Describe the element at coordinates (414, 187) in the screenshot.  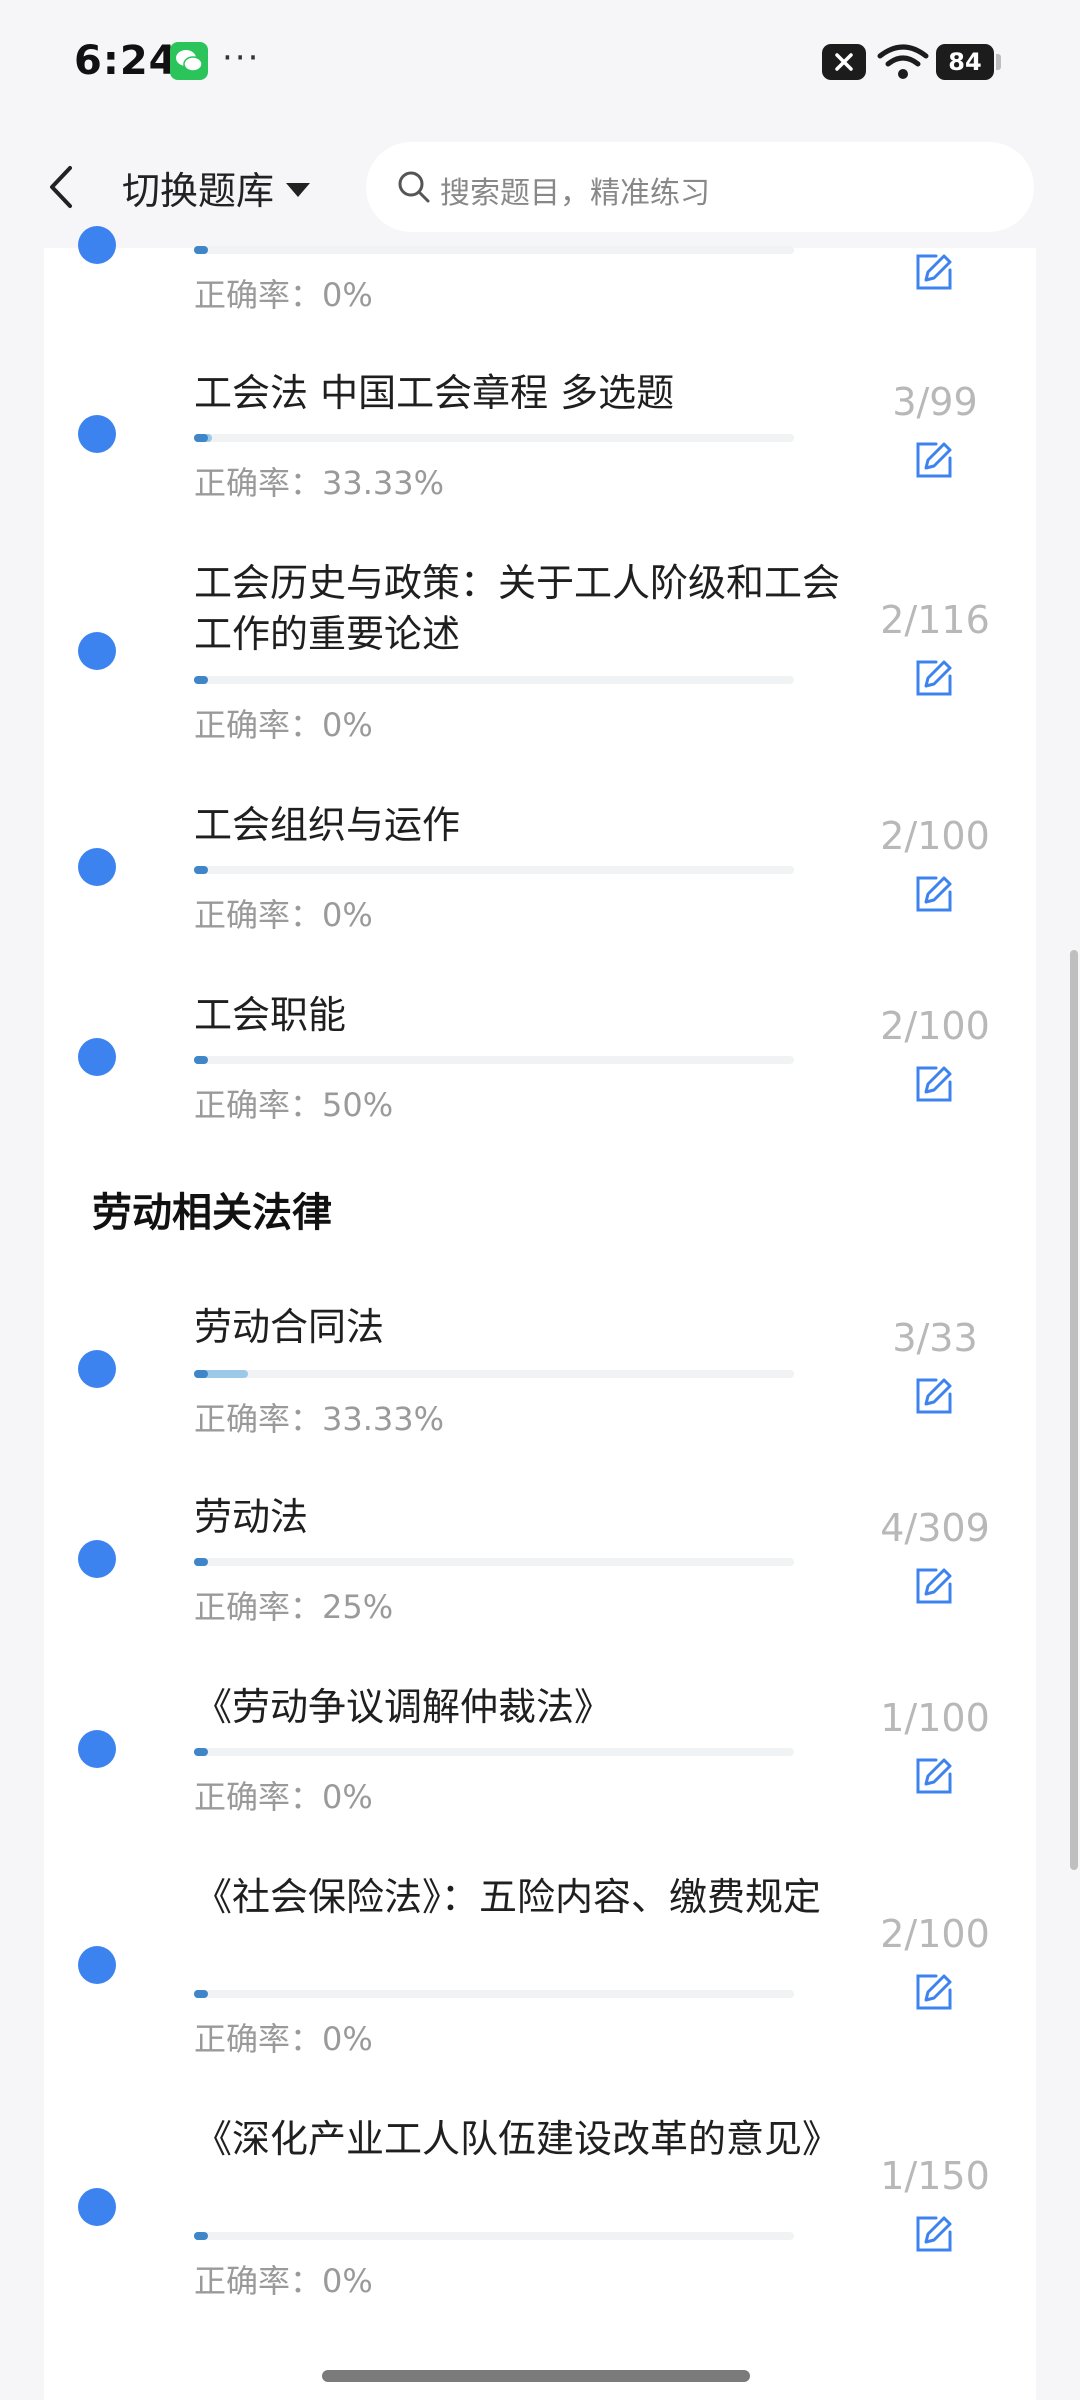
I see `search-icon` at that location.